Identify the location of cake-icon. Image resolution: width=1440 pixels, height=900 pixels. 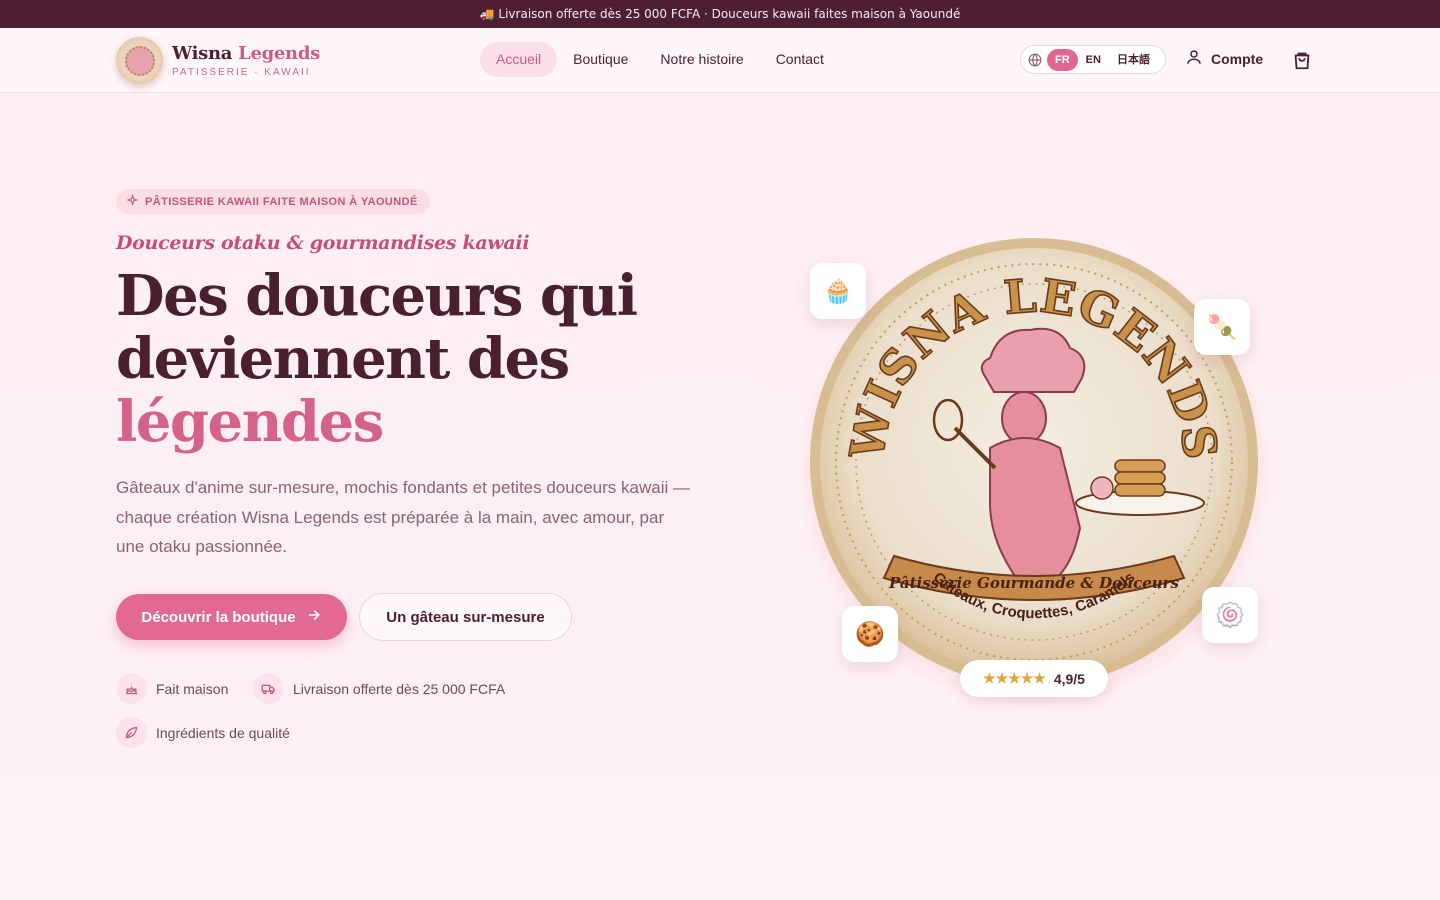
(131, 688).